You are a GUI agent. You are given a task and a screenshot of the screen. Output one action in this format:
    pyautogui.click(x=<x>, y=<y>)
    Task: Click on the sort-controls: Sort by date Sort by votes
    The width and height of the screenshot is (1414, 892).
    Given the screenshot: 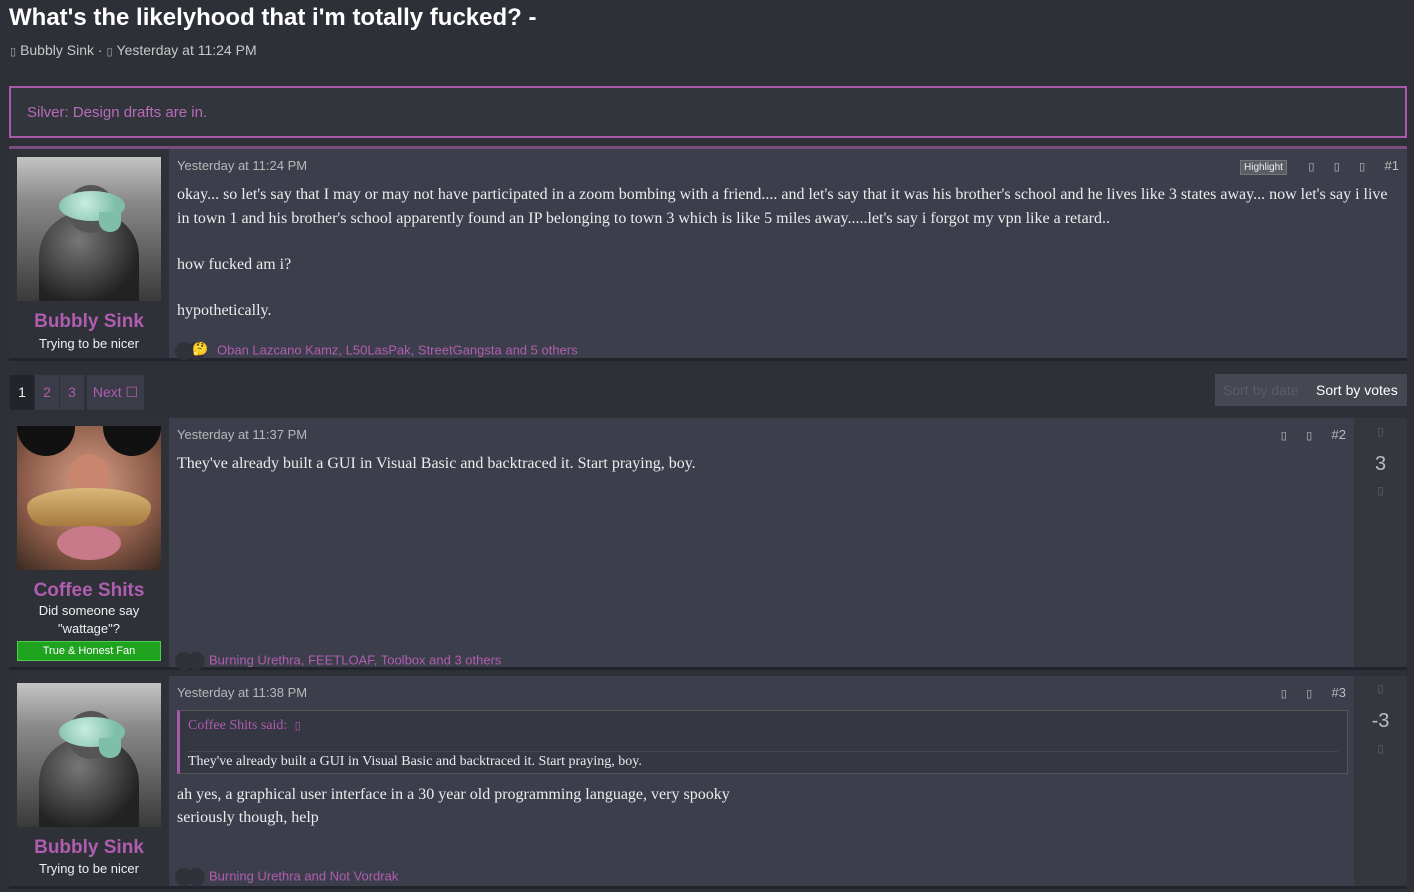 What is the action you would take?
    pyautogui.click(x=1311, y=390)
    